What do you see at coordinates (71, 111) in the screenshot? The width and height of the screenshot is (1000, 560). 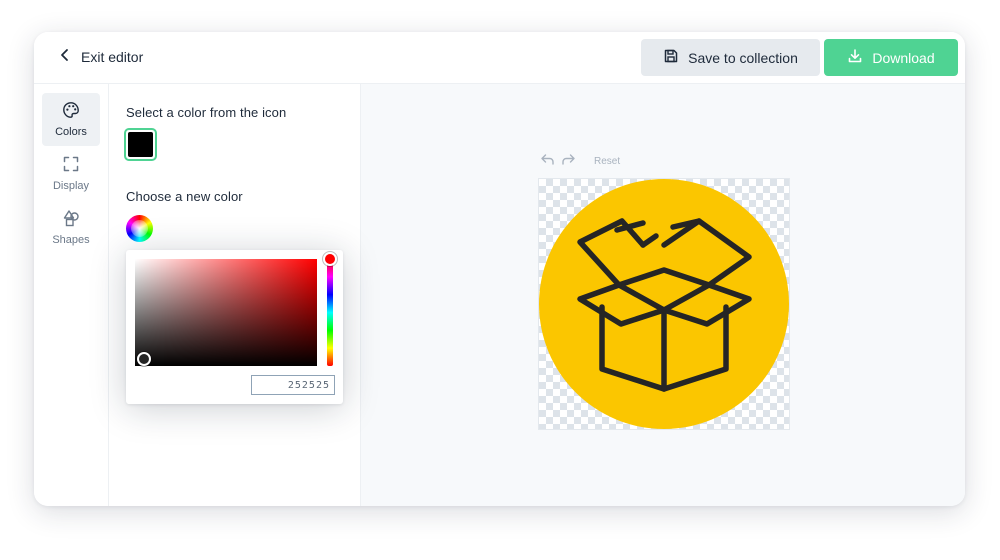 I see `palette-icon` at bounding box center [71, 111].